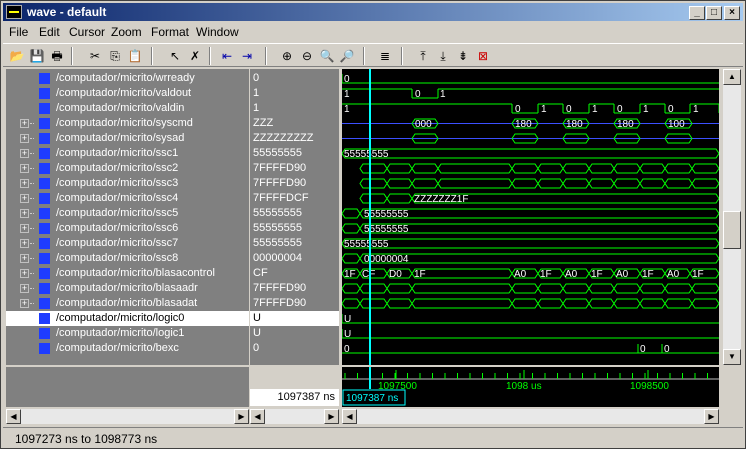  I want to click on value-row: 00000004, so click(294, 258).